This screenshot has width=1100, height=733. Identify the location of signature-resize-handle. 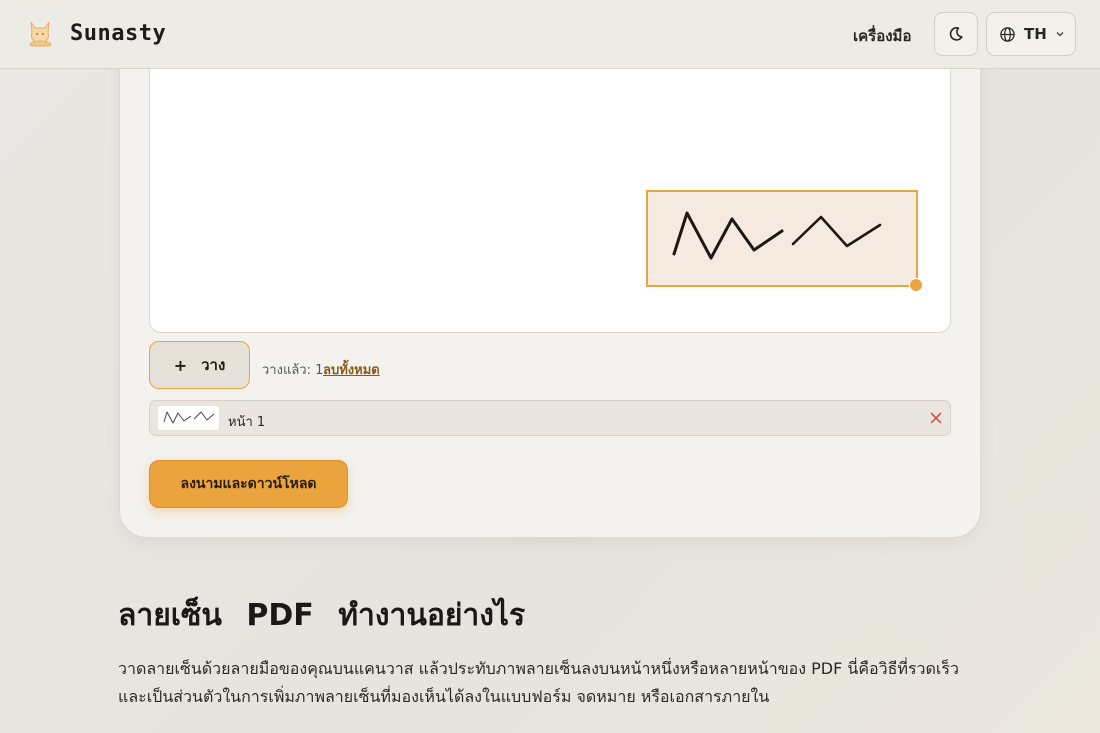
(916, 285).